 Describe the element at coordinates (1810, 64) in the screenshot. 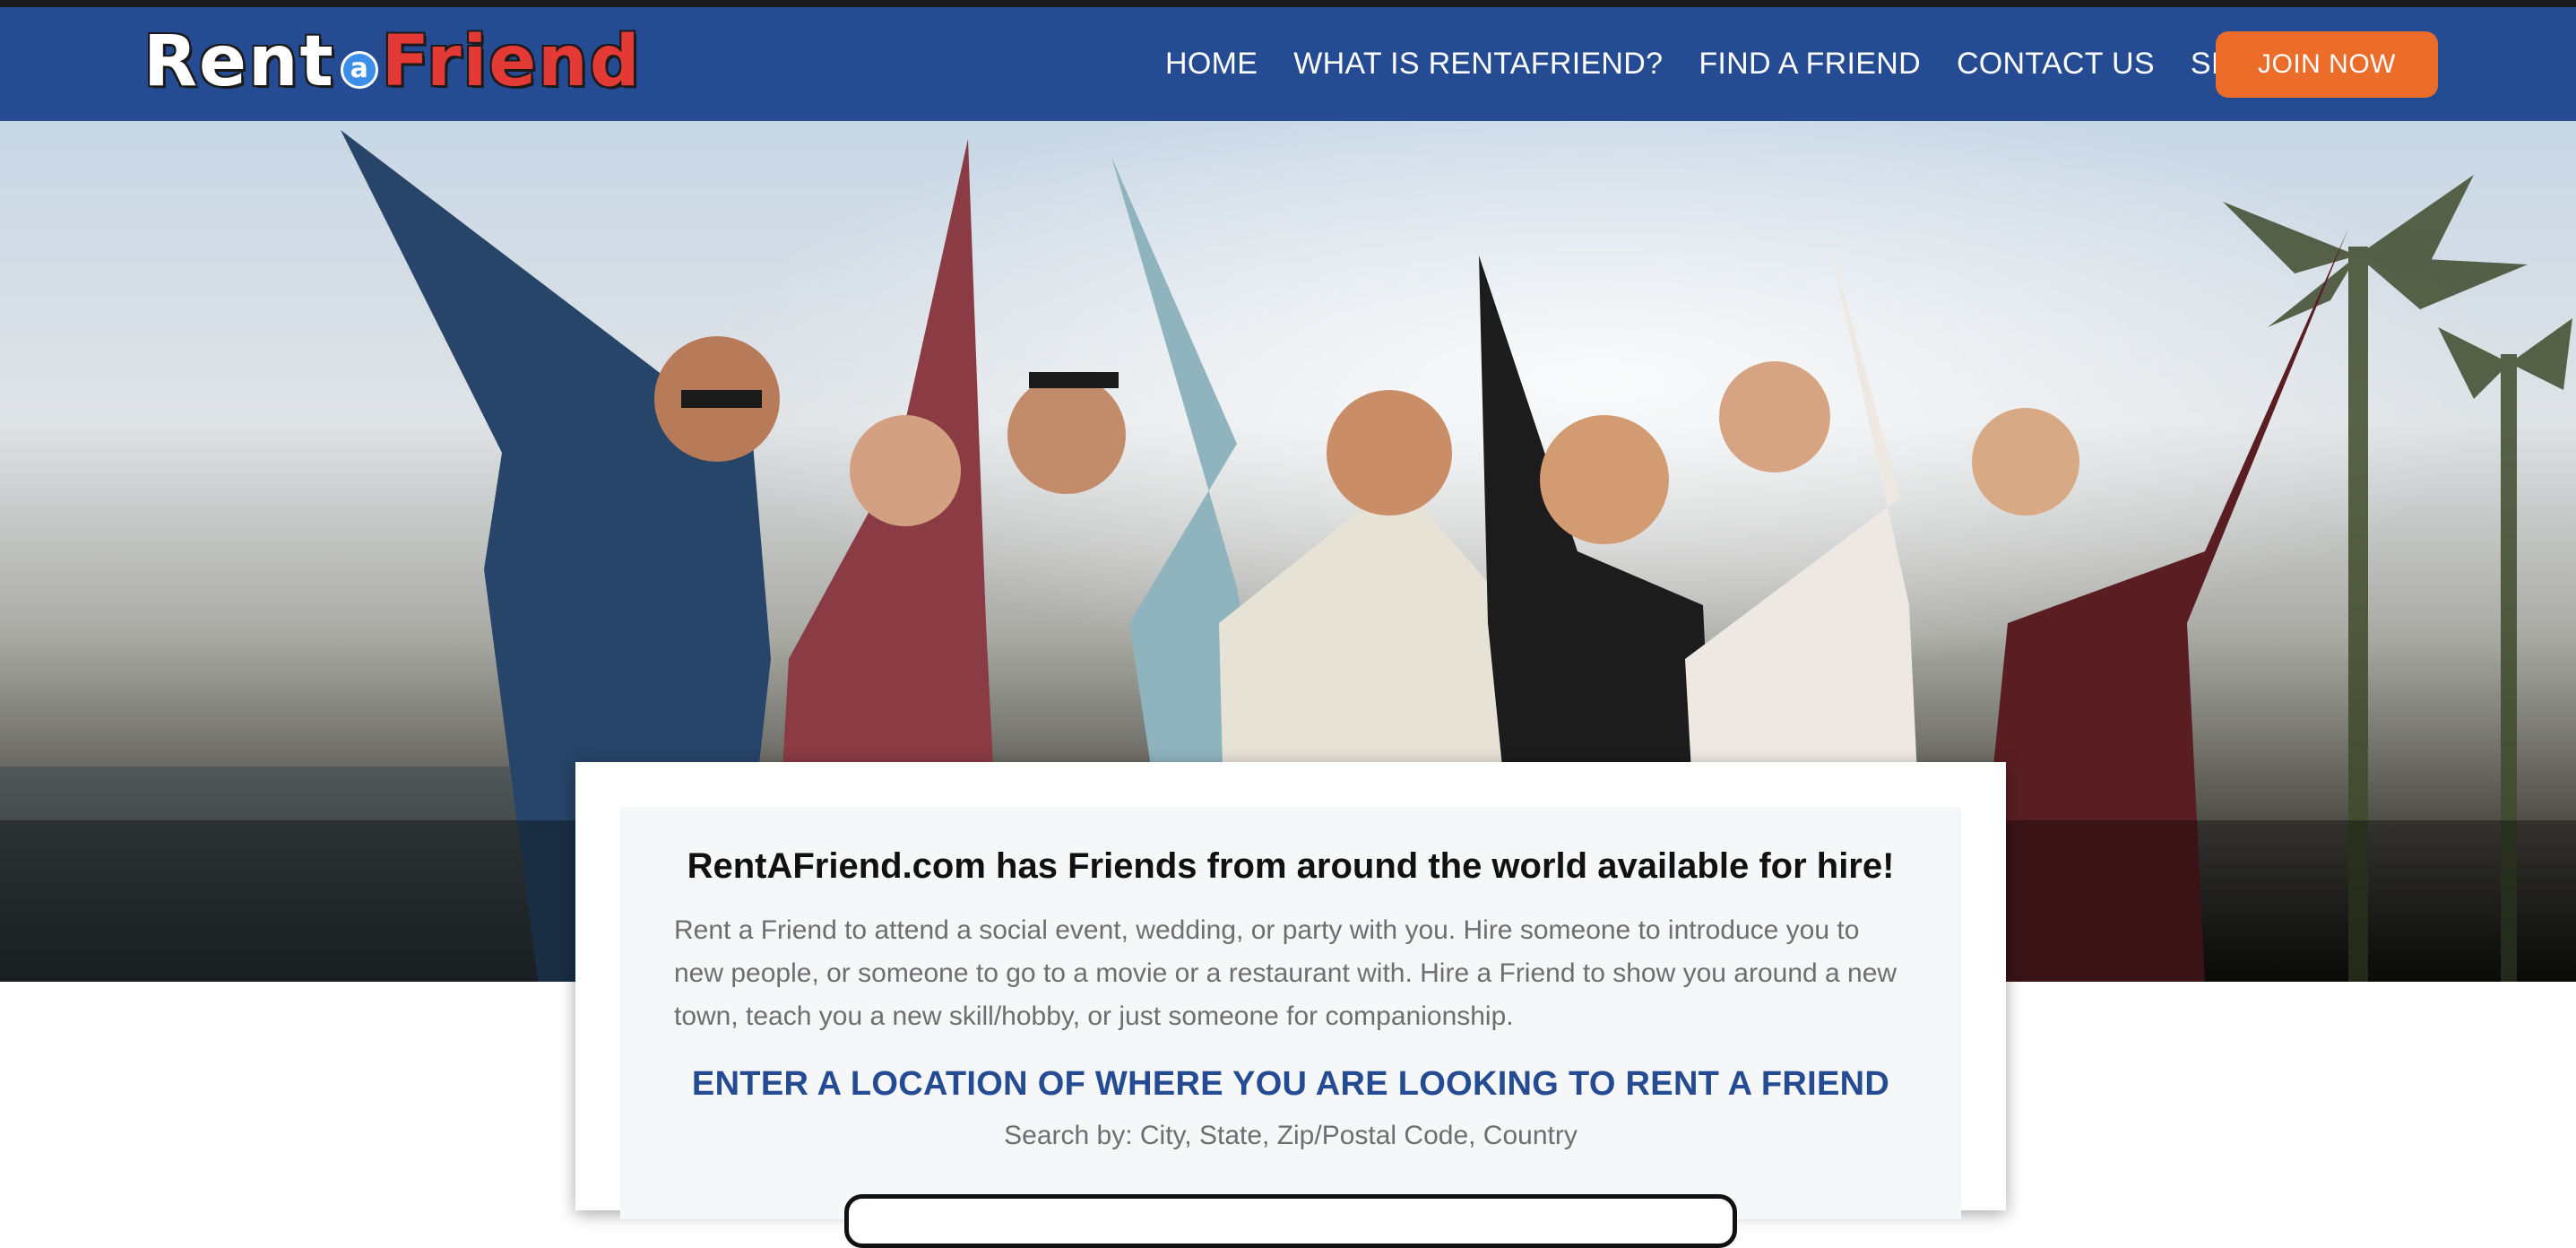

I see `nav-find-a-friend: FIND A FRIEND` at that location.